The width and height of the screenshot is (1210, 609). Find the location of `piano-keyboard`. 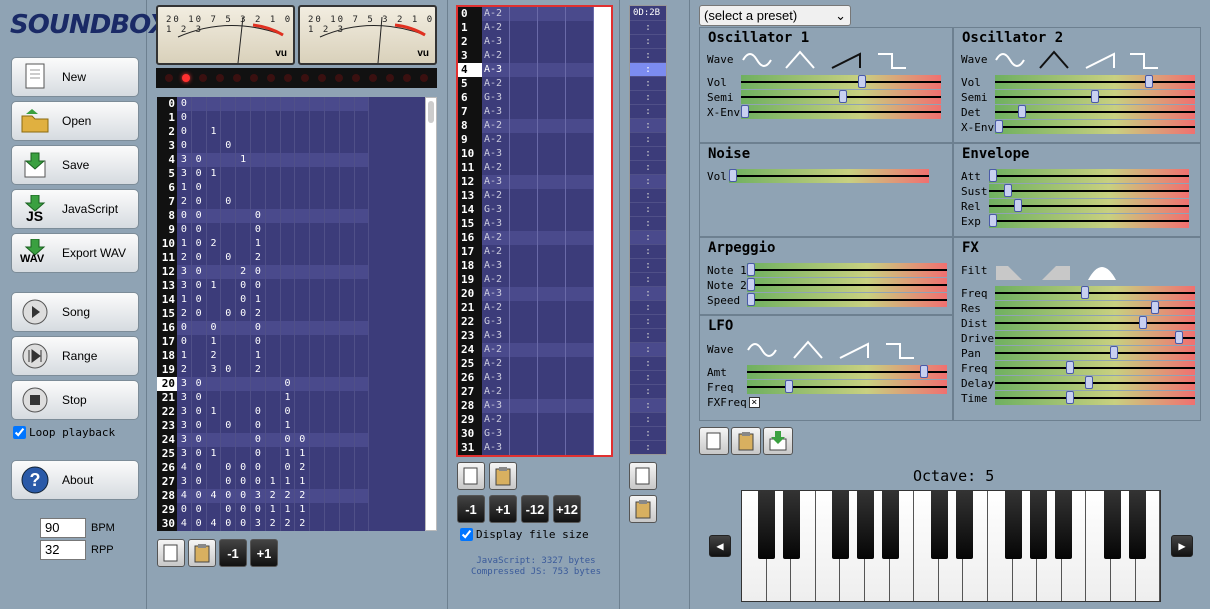

piano-keyboard is located at coordinates (951, 546).